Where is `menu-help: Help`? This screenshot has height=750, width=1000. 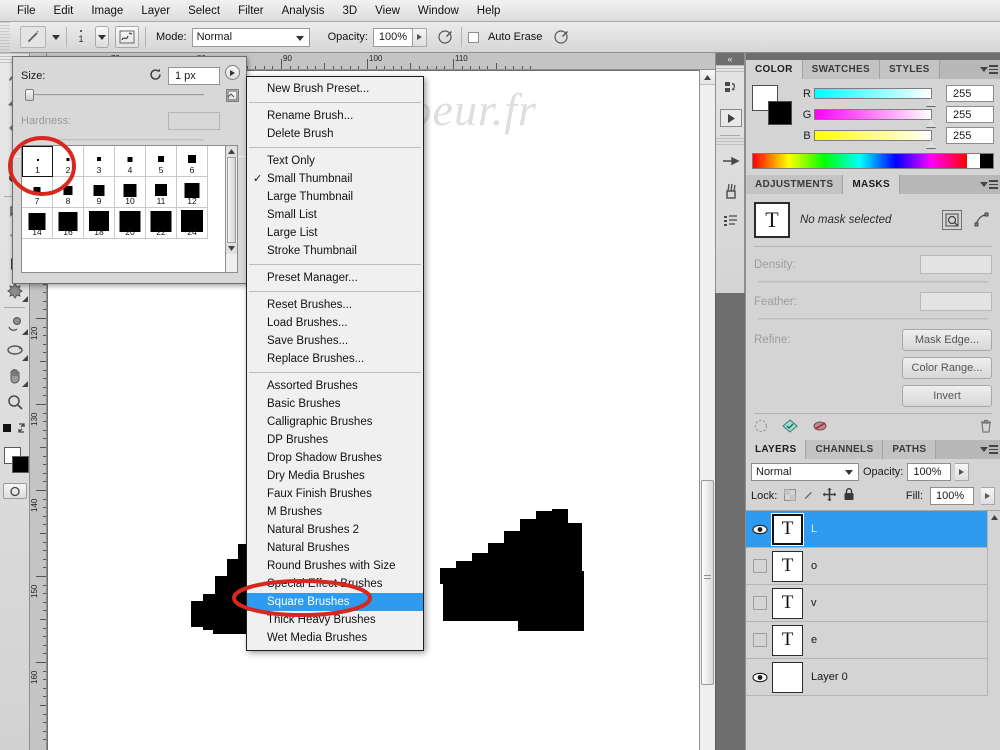 menu-help: Help is located at coordinates (489, 11).